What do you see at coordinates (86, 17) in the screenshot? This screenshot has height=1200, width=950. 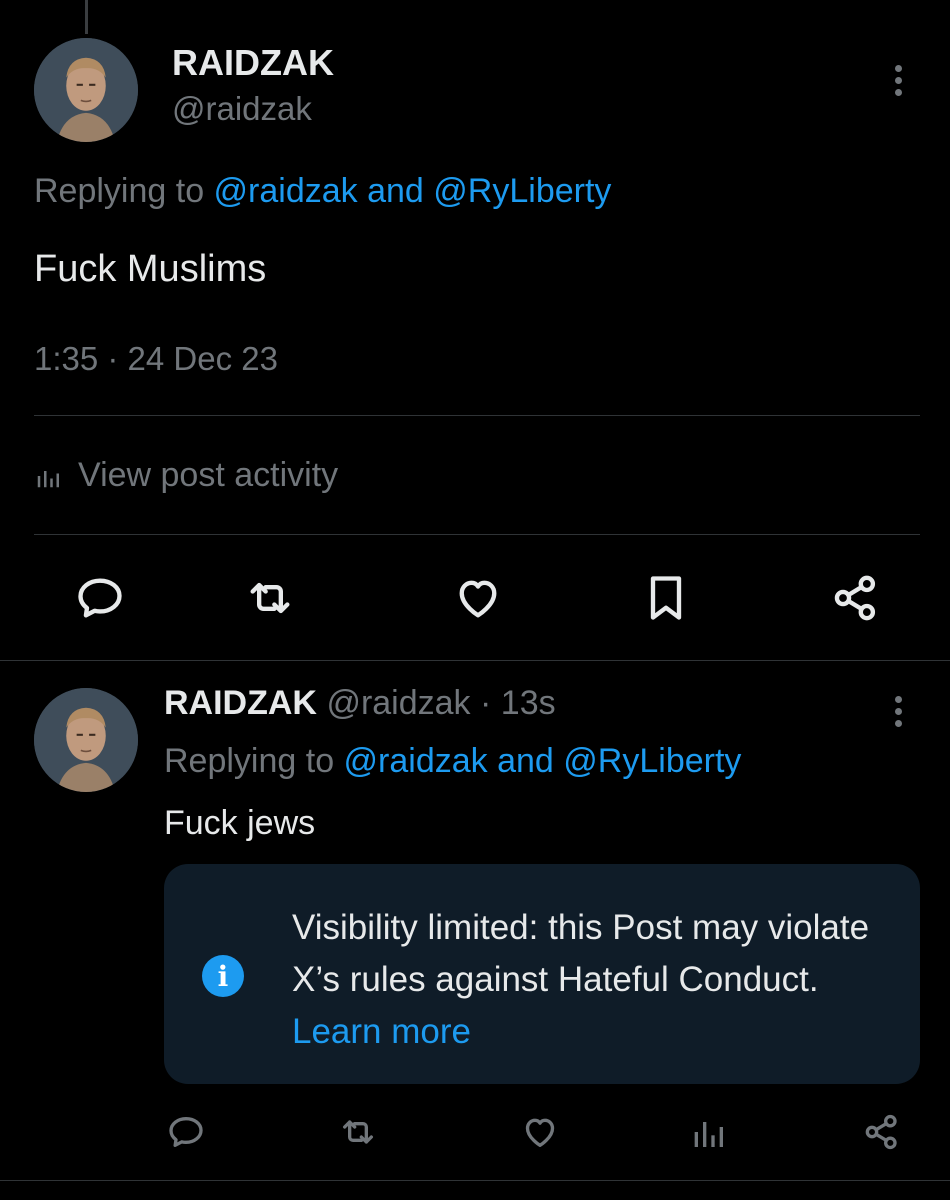 I see `thread-connector-line` at bounding box center [86, 17].